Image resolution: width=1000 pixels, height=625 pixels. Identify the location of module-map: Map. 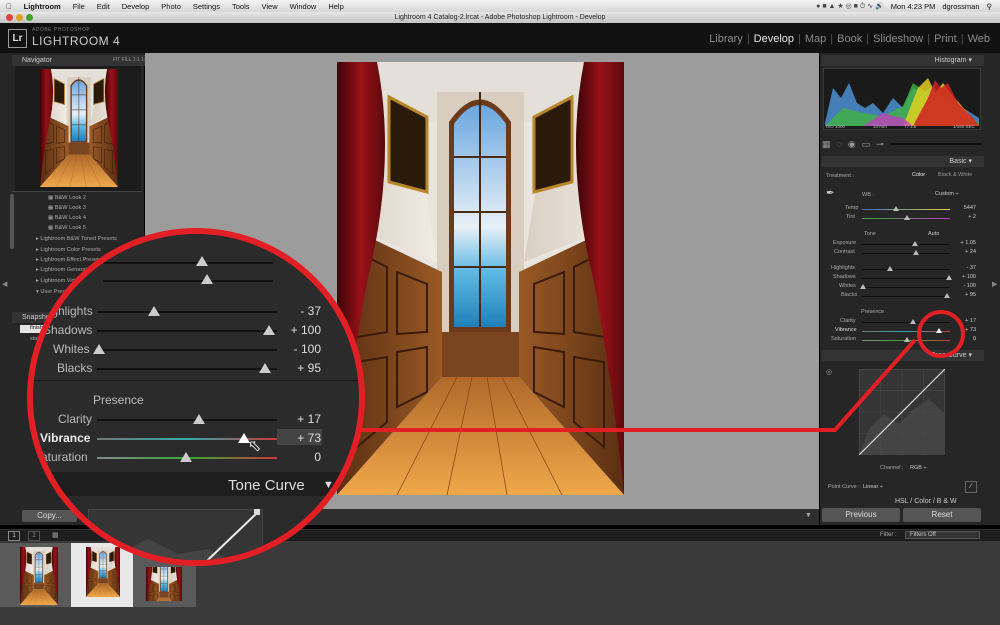
(815, 39).